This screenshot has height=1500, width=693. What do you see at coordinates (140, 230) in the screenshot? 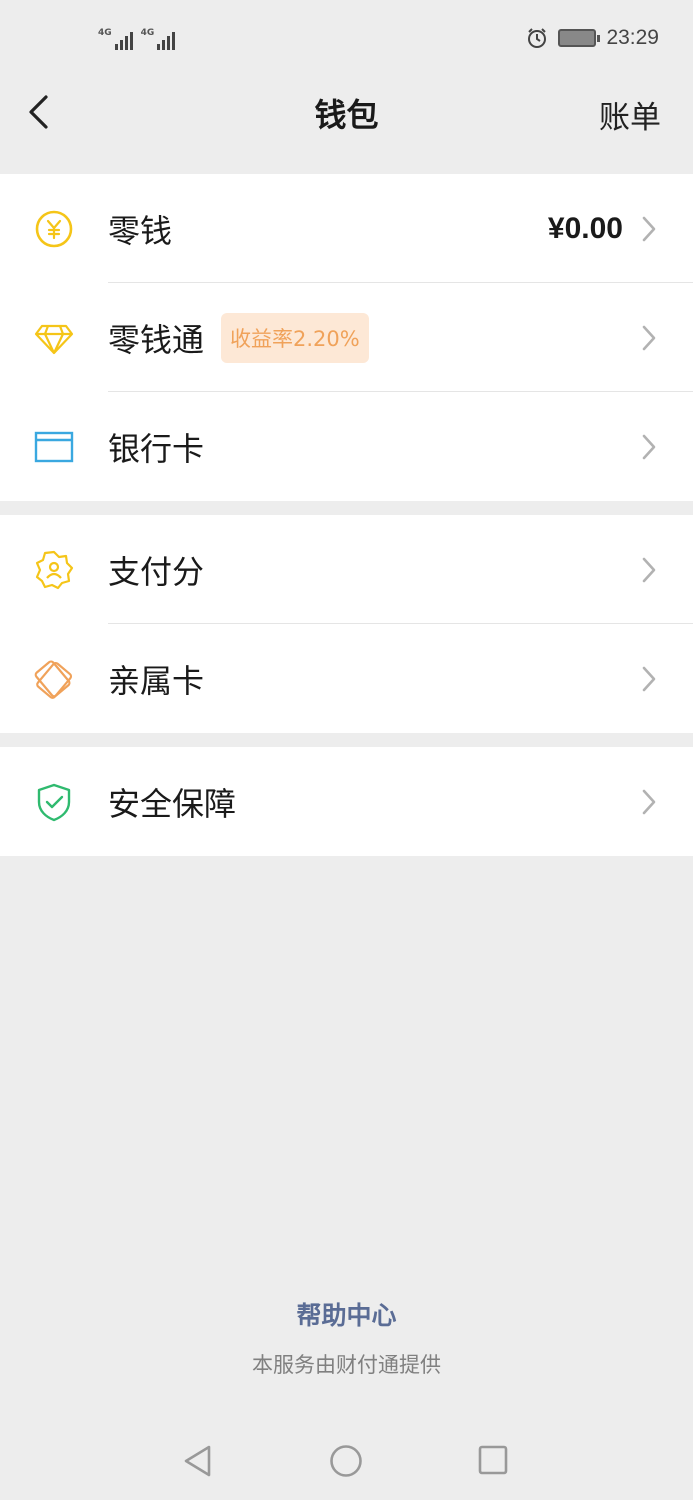
I see `row-change-label: 零钱` at bounding box center [140, 230].